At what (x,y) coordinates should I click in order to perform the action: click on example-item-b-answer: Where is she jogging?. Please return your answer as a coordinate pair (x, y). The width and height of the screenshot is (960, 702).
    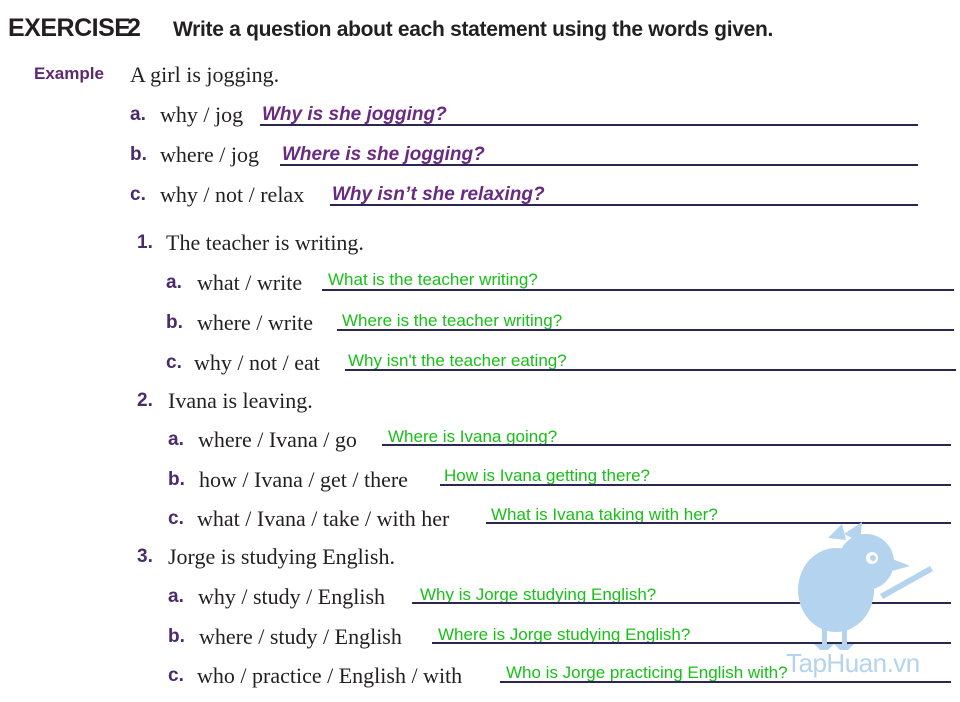
    Looking at the image, I should click on (383, 154).